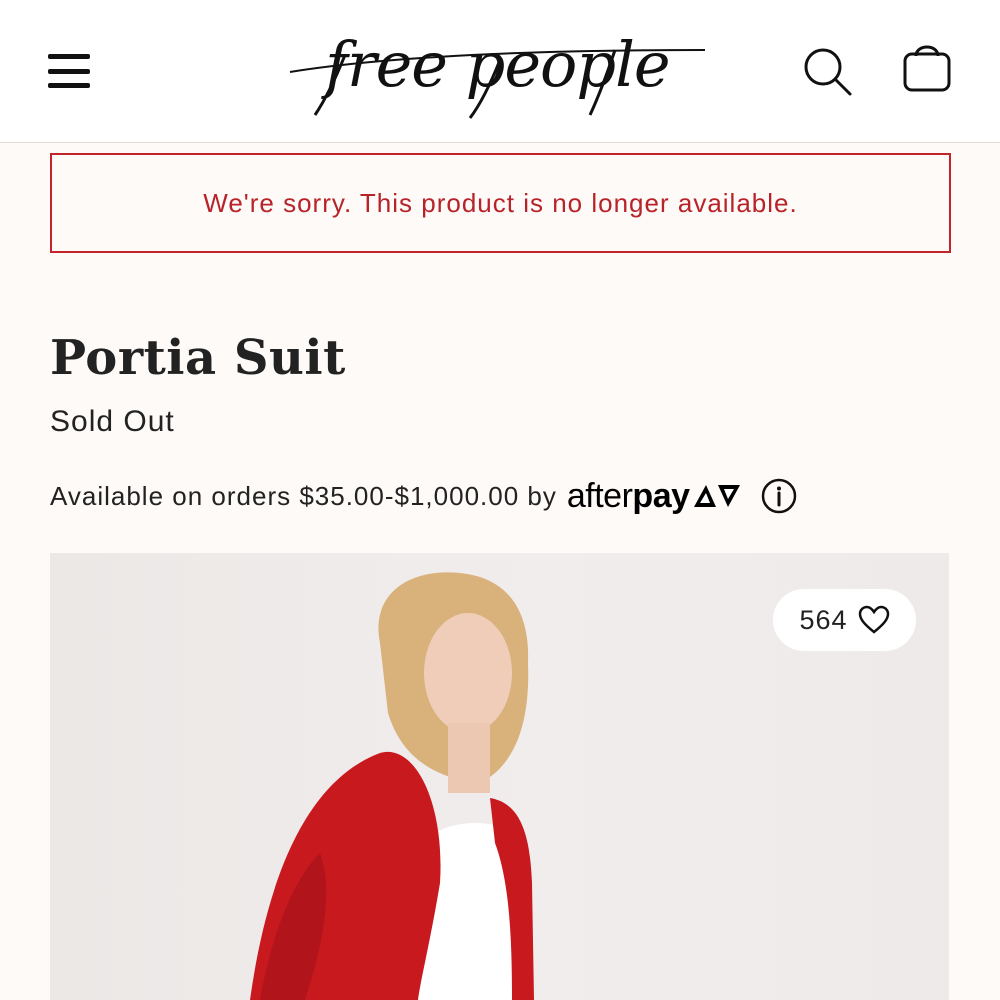 This screenshot has height=1000, width=1000. What do you see at coordinates (661, 495) in the screenshot?
I see `afterpay-brand-pay: pay` at bounding box center [661, 495].